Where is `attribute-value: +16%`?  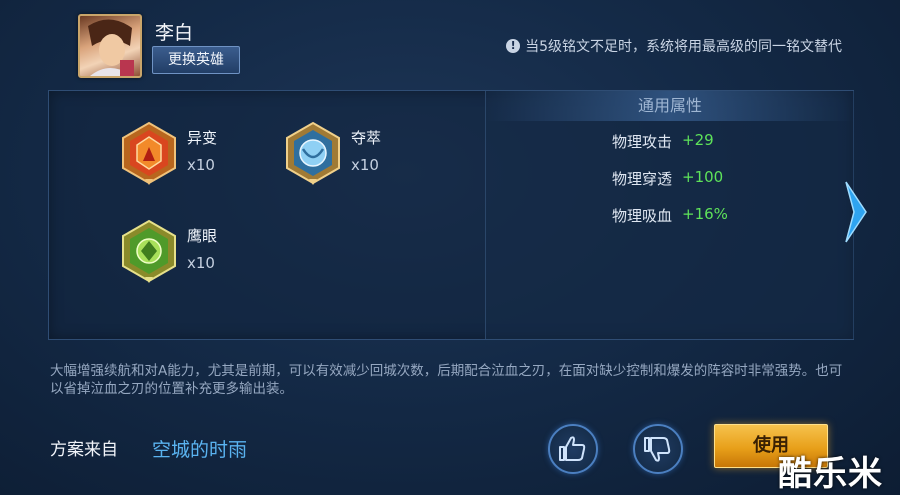
attribute-value: +16% is located at coordinates (705, 214).